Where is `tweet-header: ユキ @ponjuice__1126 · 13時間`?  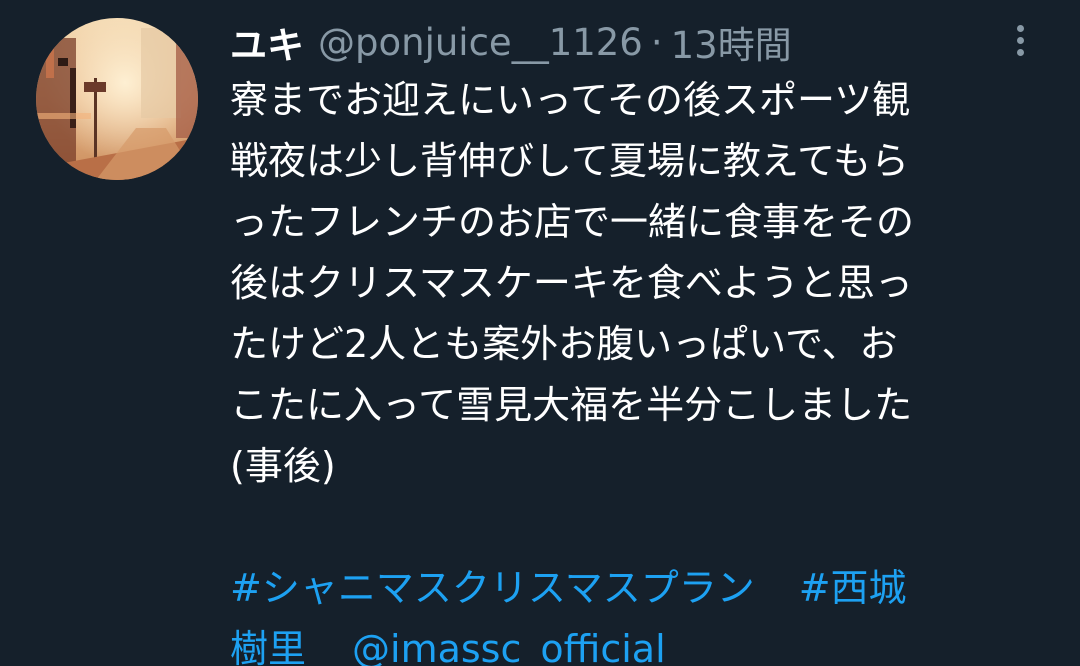 tweet-header: ユキ @ponjuice__1126 · 13時間 is located at coordinates (511, 42).